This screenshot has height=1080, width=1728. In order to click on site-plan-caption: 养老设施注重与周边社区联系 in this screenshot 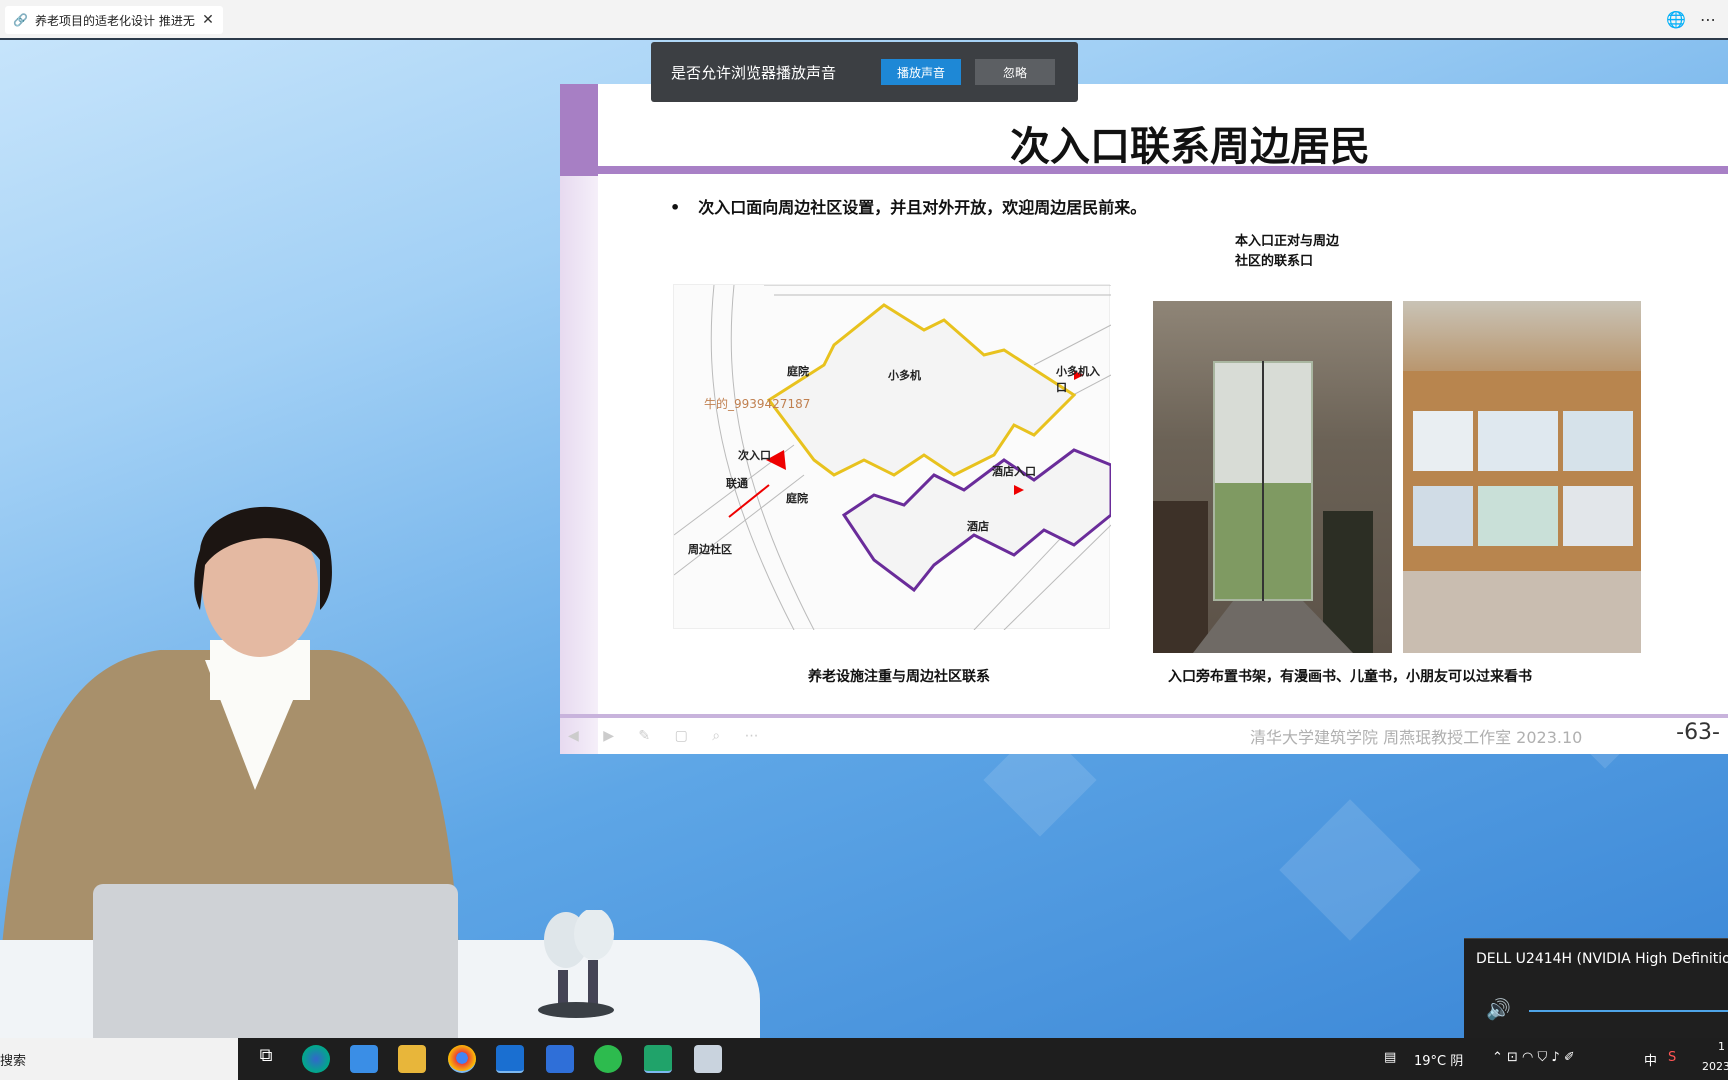, I will do `click(899, 677)`.